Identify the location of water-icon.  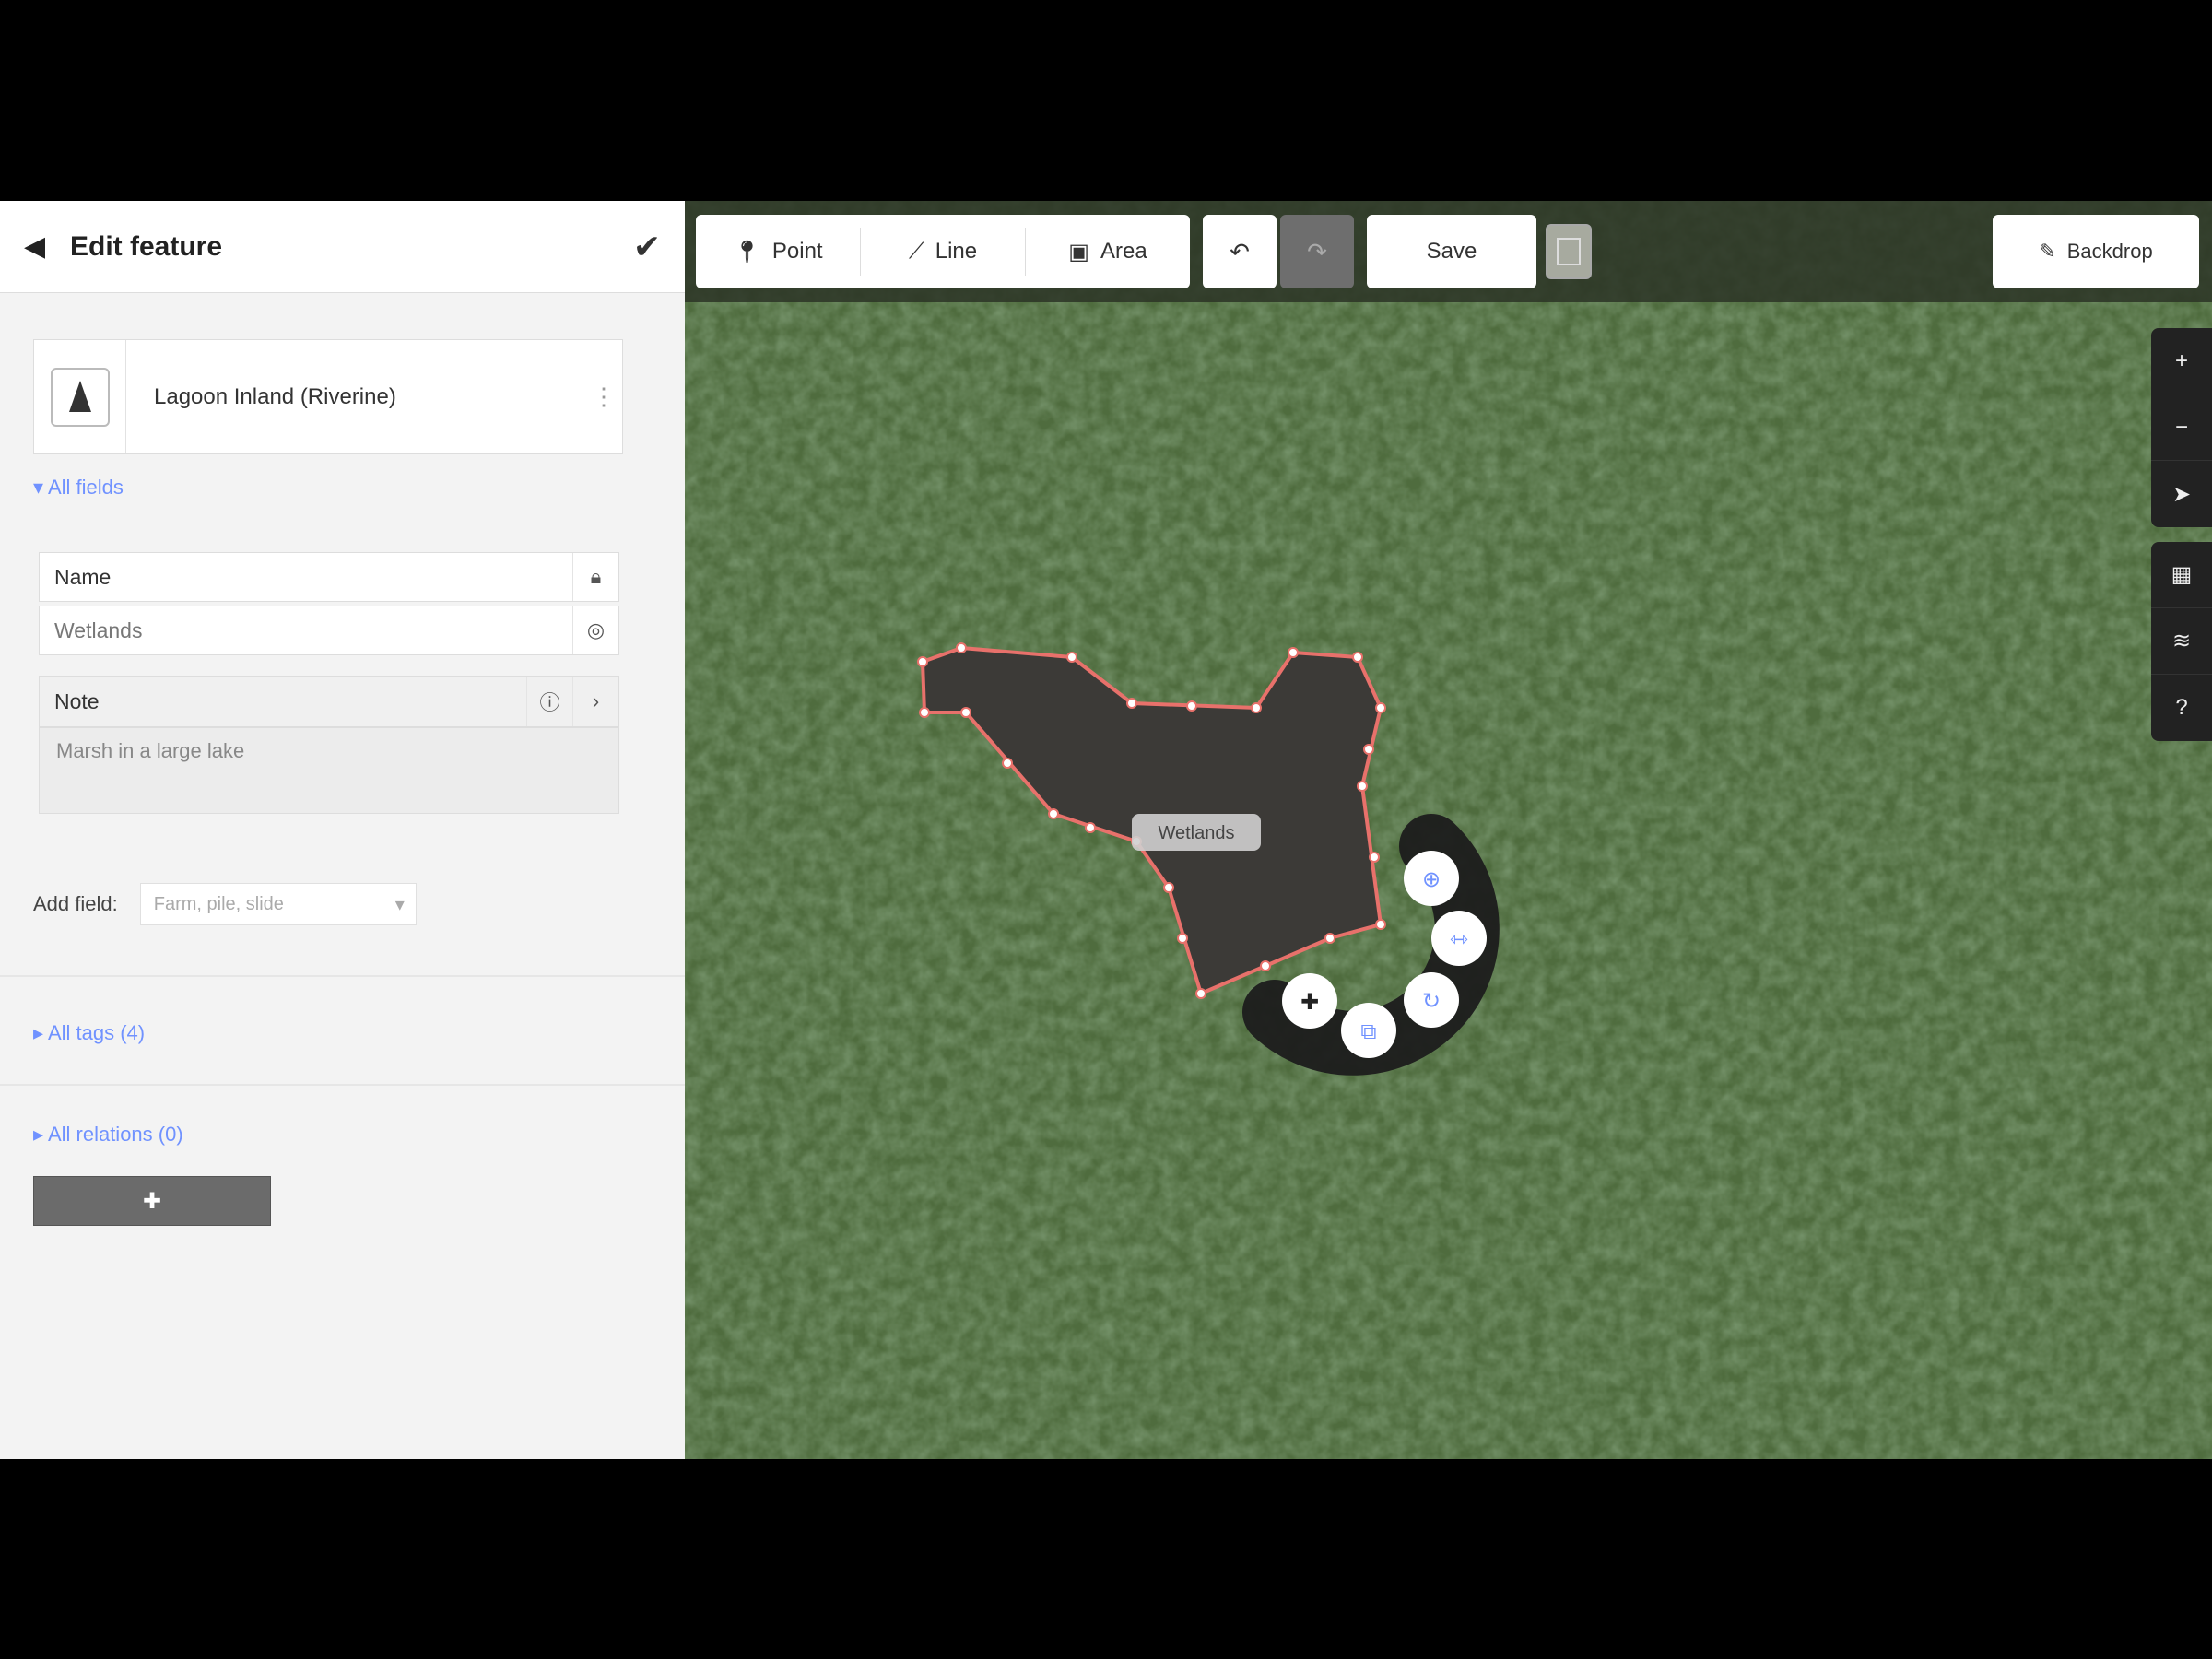
(80, 396).